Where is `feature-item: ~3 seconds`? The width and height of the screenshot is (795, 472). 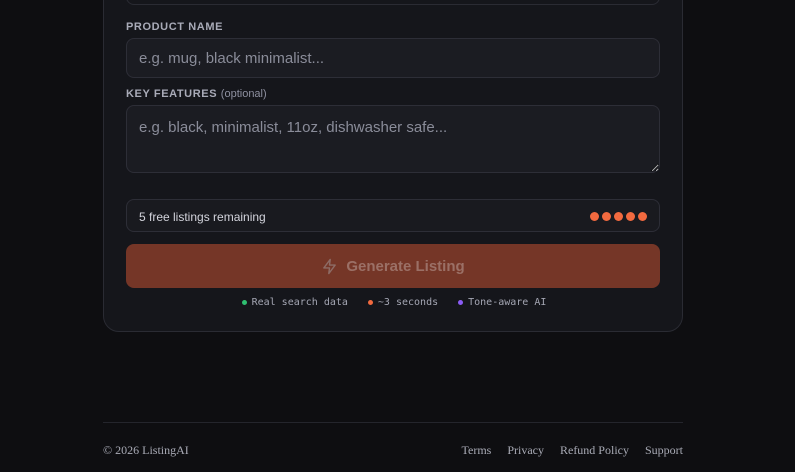
feature-item: ~3 seconds is located at coordinates (403, 302).